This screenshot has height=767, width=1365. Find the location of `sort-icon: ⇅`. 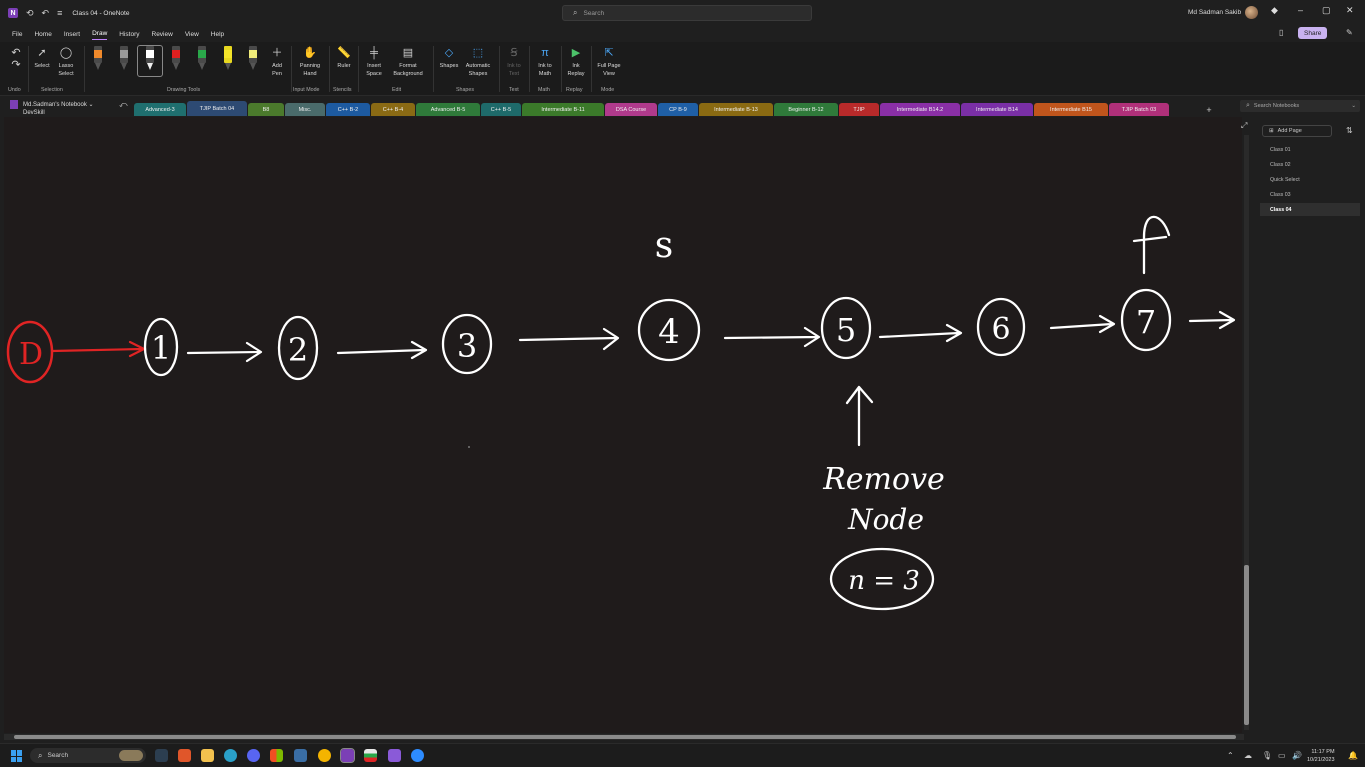

sort-icon: ⇅ is located at coordinates (1349, 130).